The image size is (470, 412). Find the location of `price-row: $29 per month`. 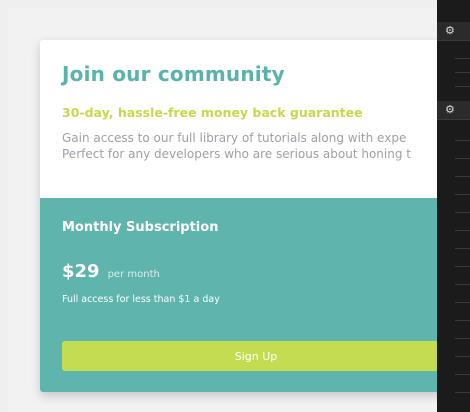

price-row: $29 per month is located at coordinates (111, 271).